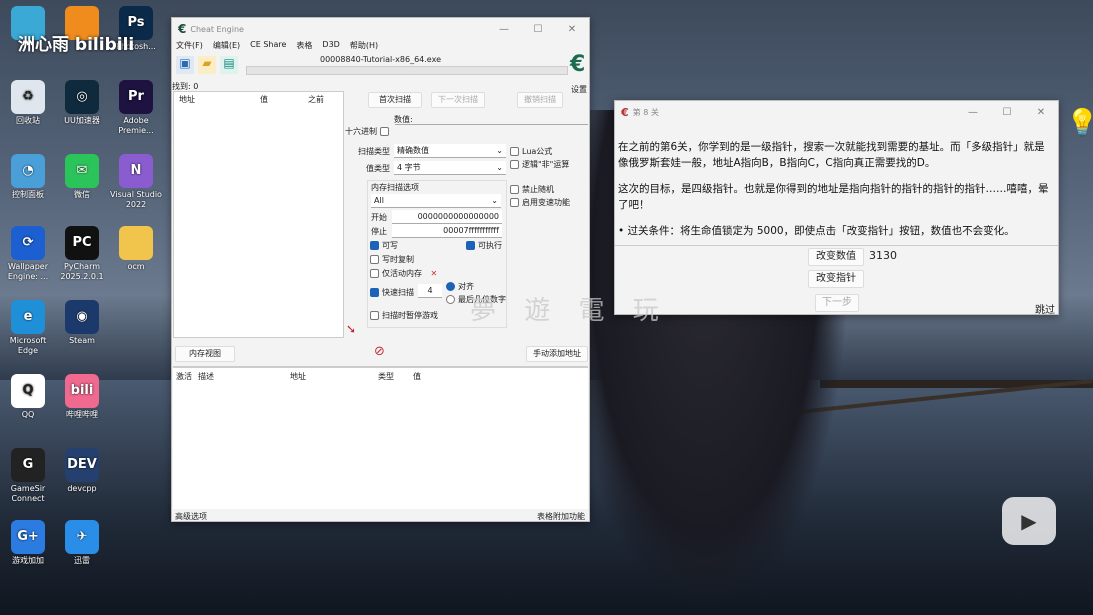 The width and height of the screenshot is (1093, 615). What do you see at coordinates (430, 291) in the screenshot?
I see `fast-scan-value: 4` at bounding box center [430, 291].